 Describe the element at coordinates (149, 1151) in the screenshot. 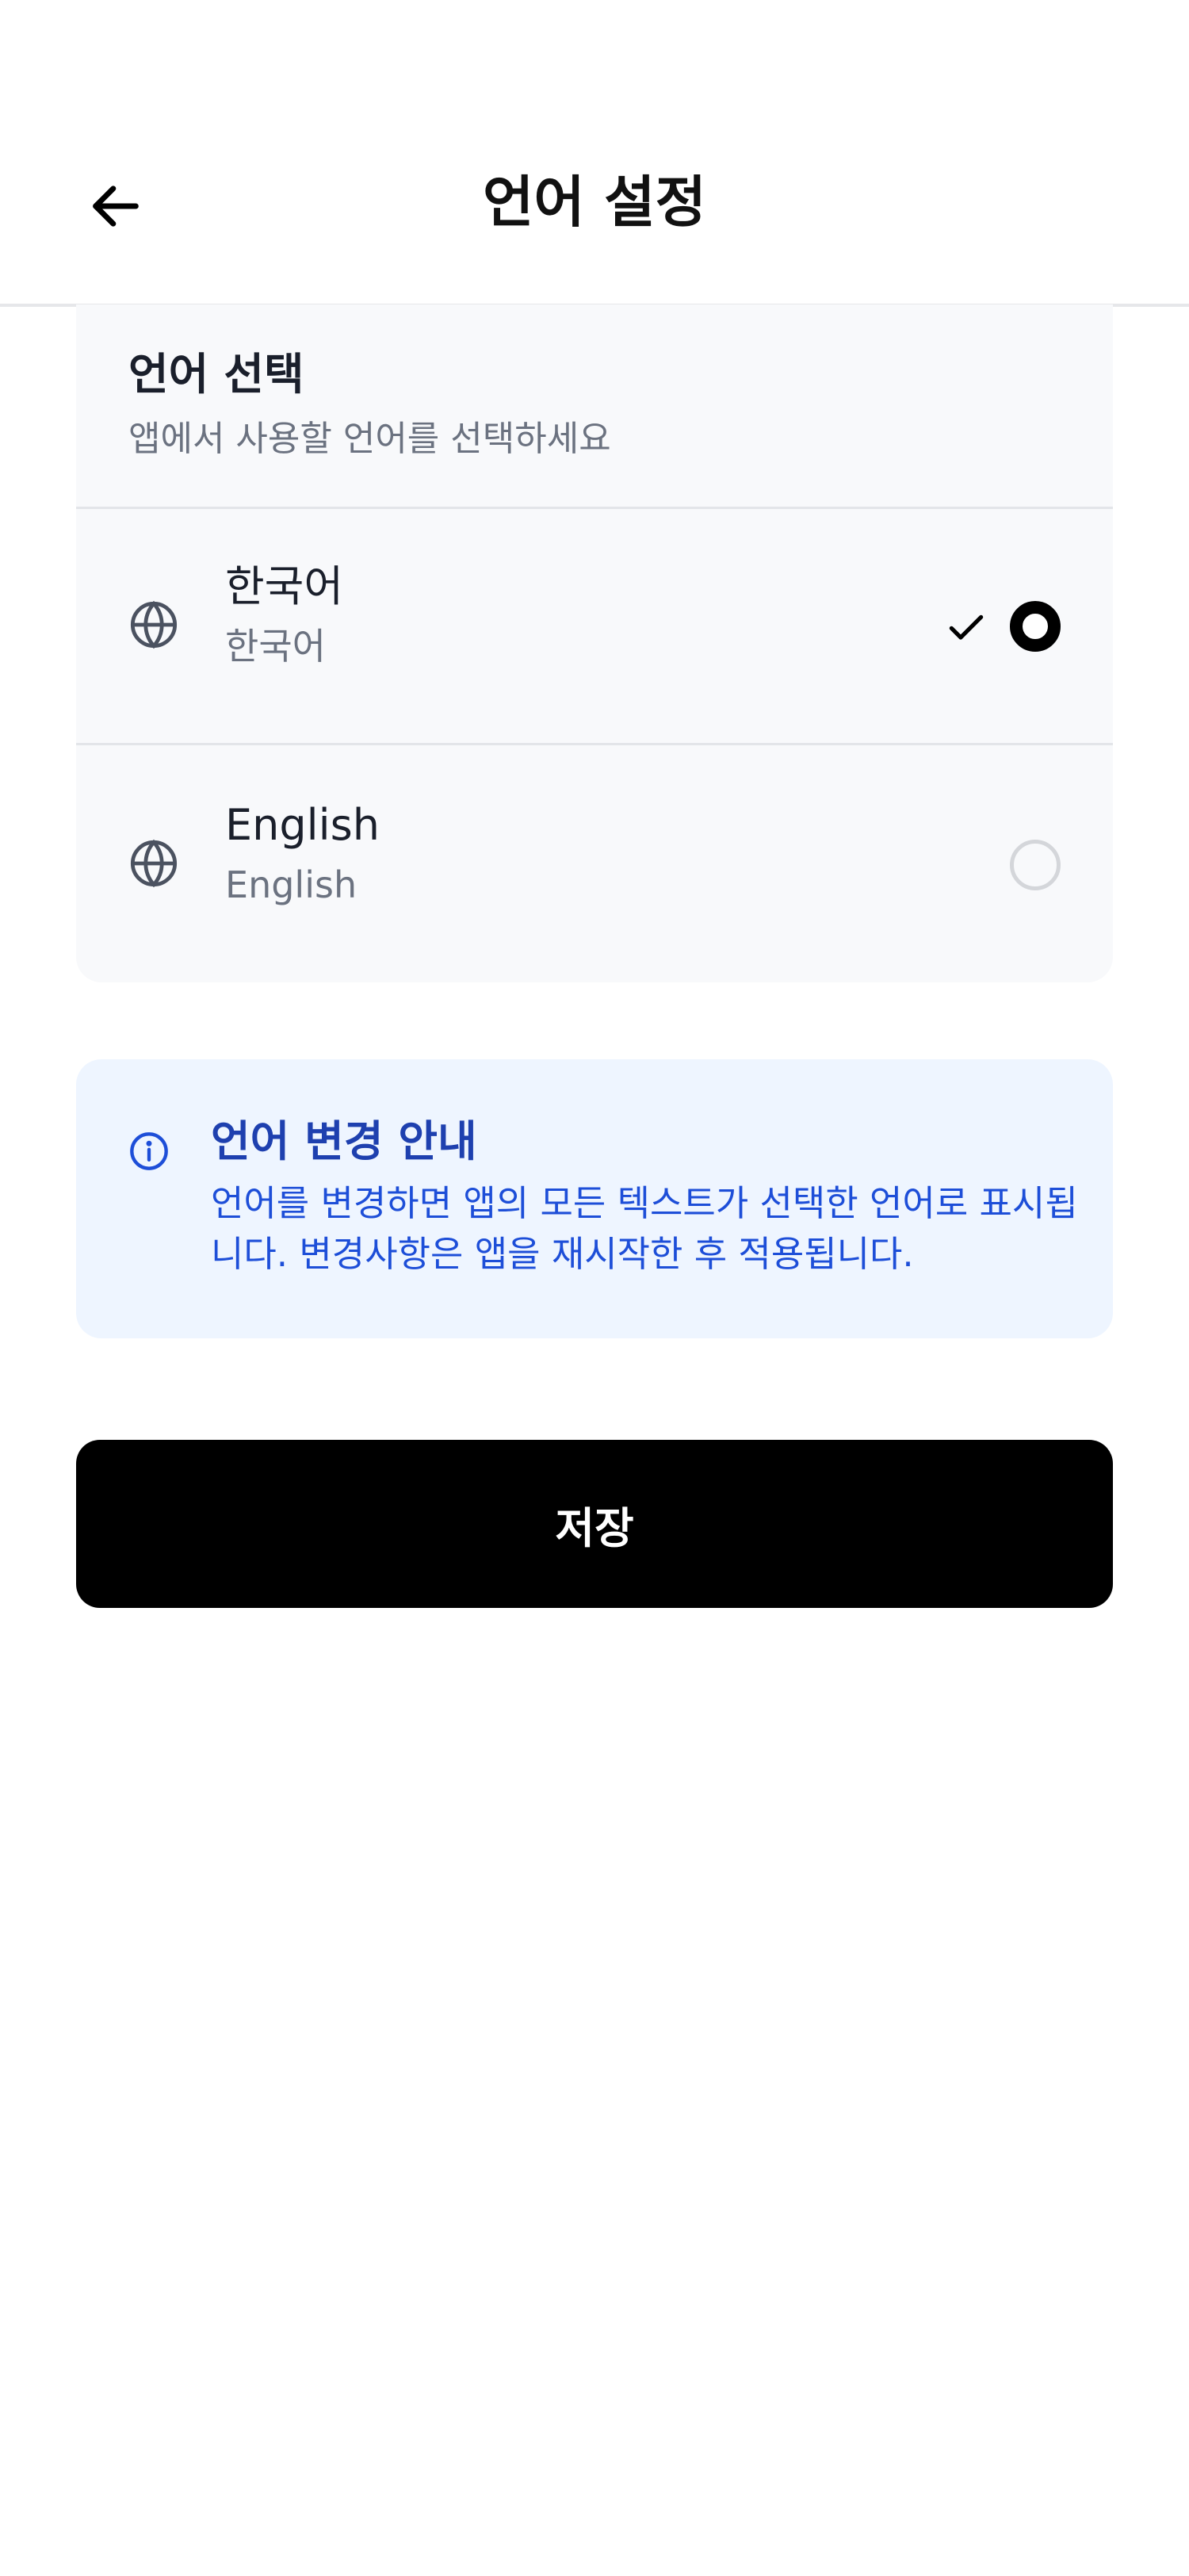

I see `info-icon` at that location.